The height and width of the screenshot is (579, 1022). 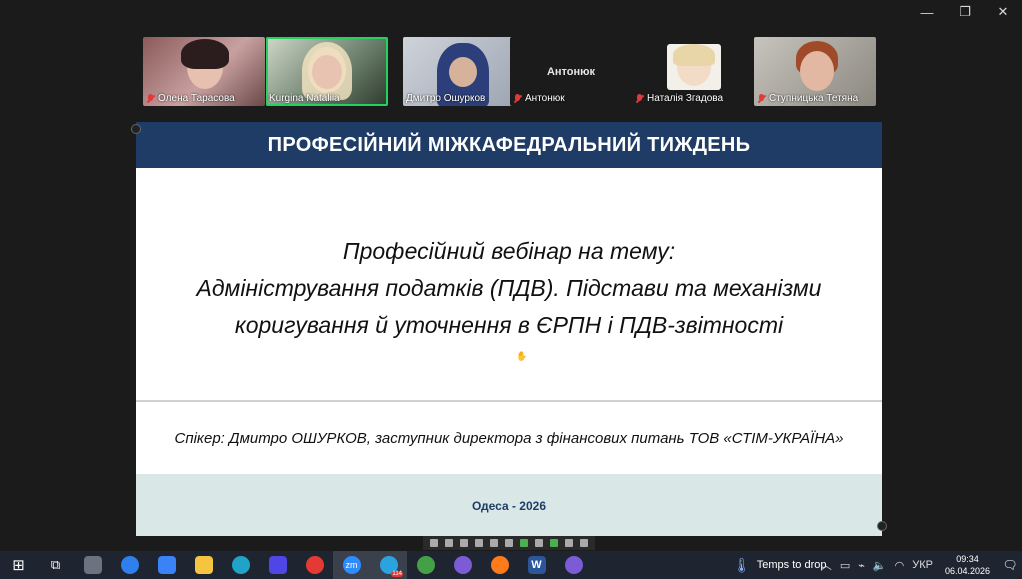 I want to click on participant-name: Наталія Згадова, so click(x=679, y=98).